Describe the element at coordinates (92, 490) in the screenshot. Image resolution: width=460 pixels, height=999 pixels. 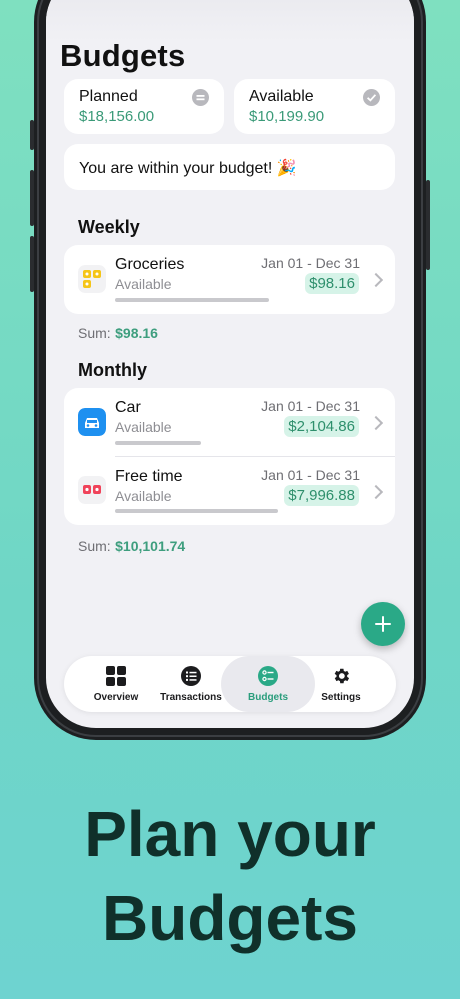
I see `free-time-icon` at that location.